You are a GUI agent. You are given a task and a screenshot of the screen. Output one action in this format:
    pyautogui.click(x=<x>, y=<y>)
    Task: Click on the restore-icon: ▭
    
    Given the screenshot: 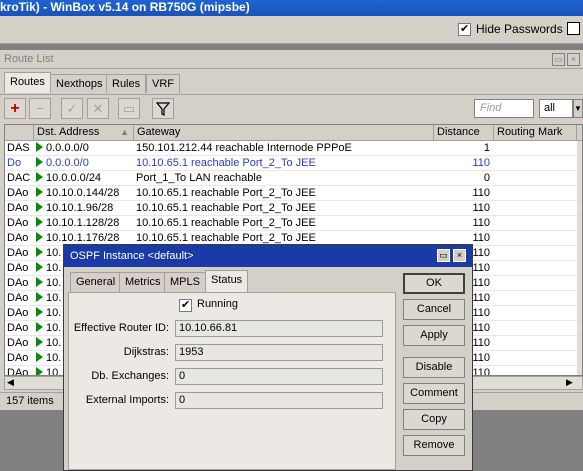 What is the action you would take?
    pyautogui.click(x=558, y=59)
    